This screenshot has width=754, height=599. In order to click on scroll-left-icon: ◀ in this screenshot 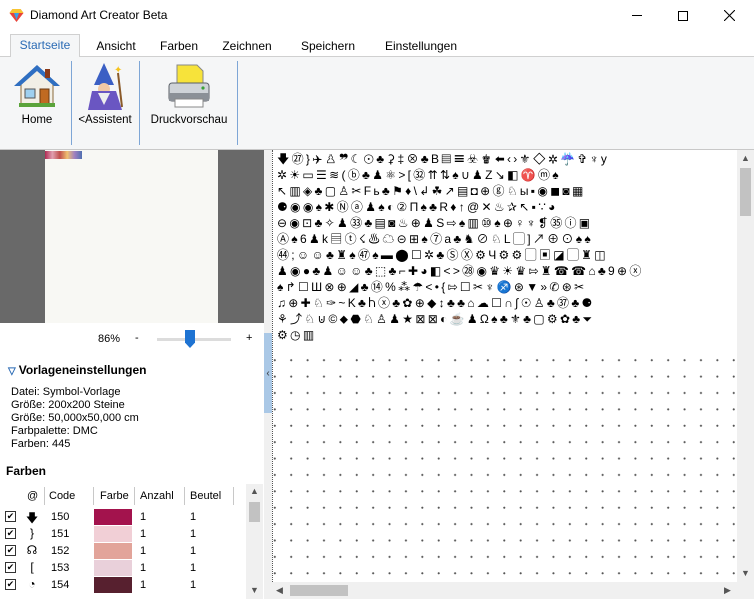, I will do `click(279, 590)`.